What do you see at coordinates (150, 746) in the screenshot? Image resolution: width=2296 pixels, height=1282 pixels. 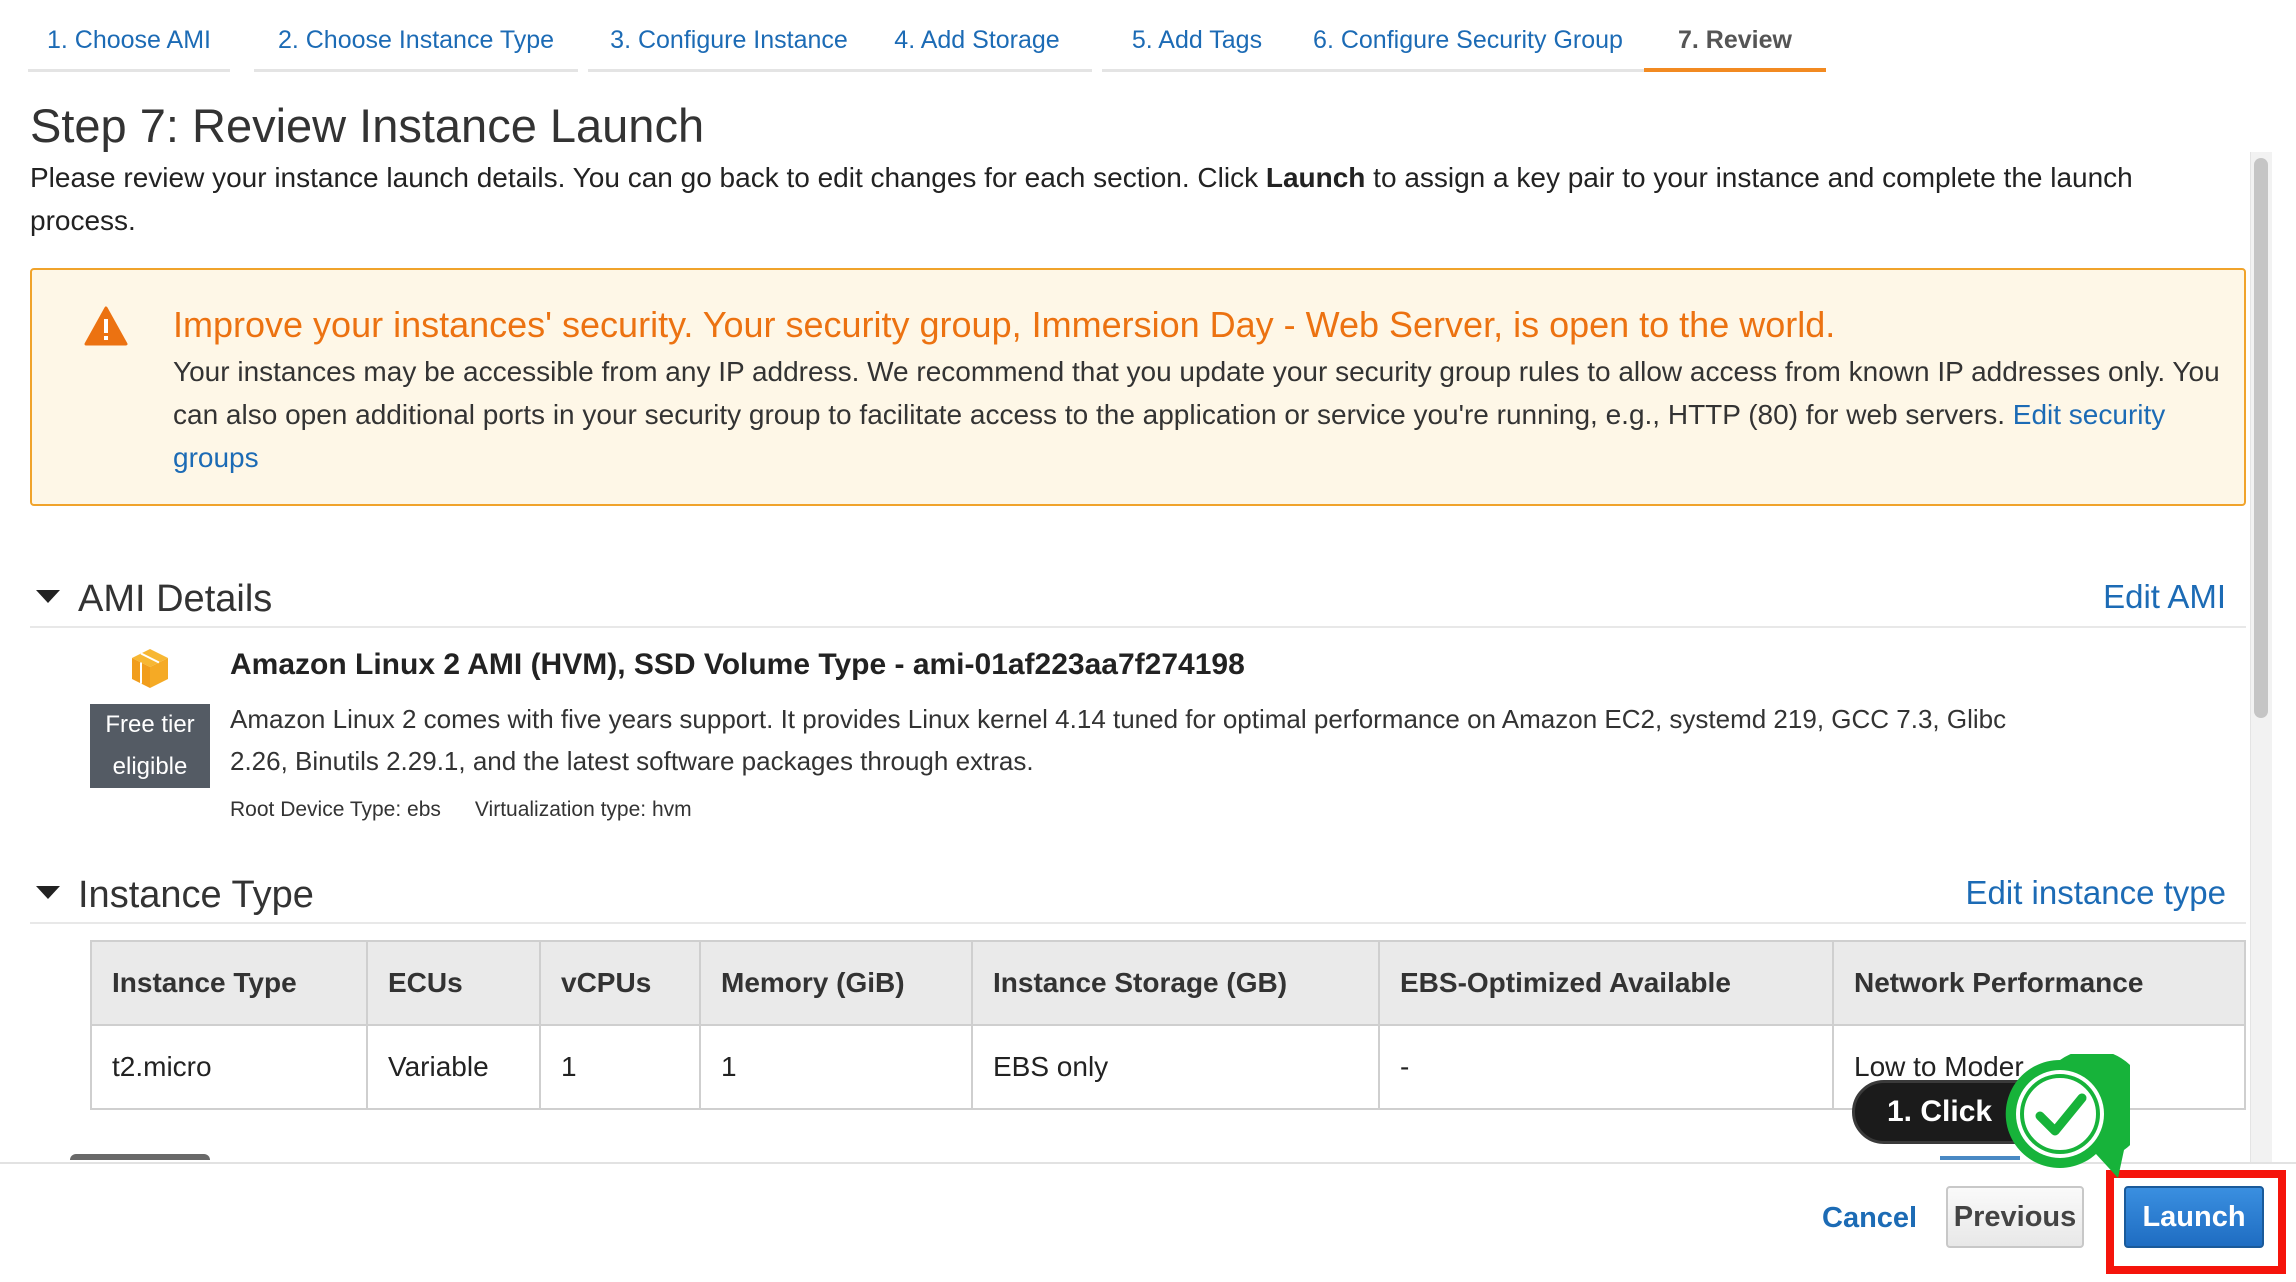 I see `free-tier-badge: Free tier eligible` at bounding box center [150, 746].